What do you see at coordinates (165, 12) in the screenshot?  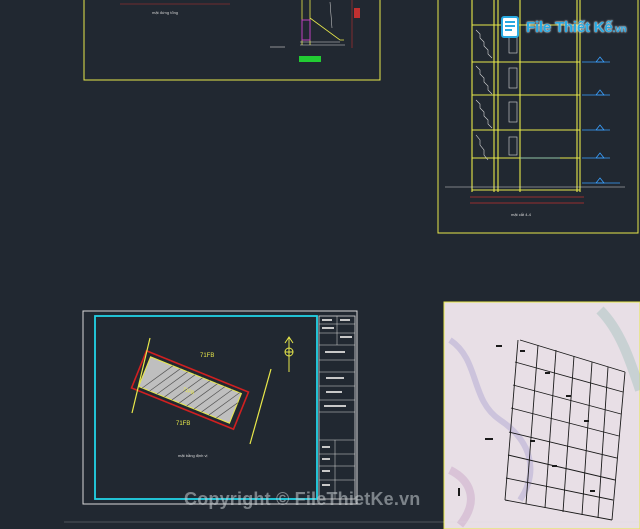 I see `top-sheet-caption: mặt đứng tổng` at bounding box center [165, 12].